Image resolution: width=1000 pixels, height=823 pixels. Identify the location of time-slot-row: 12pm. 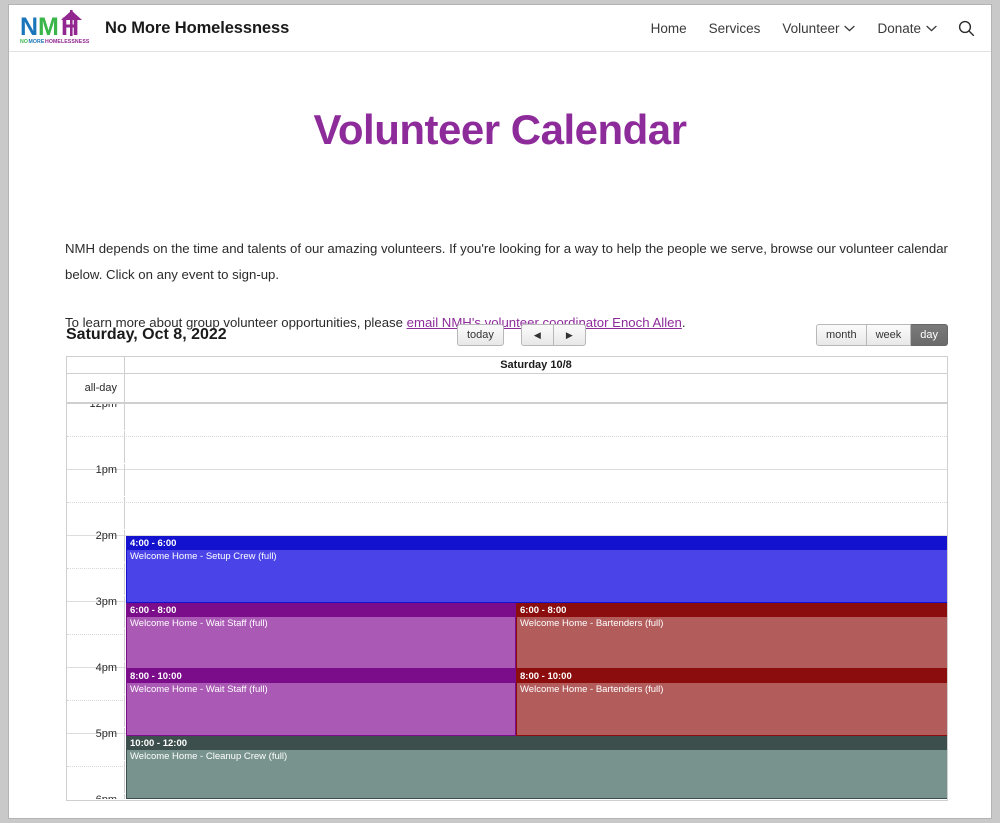
(507, 420).